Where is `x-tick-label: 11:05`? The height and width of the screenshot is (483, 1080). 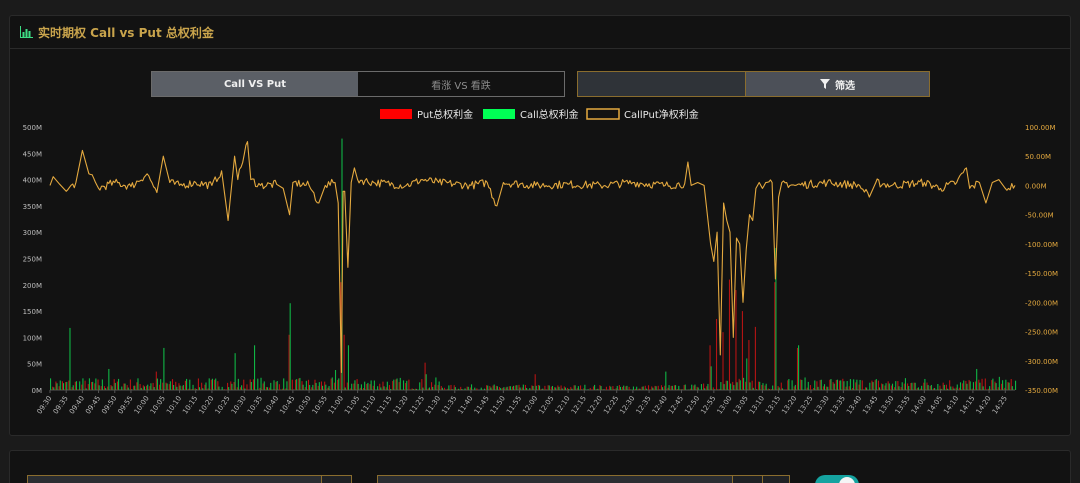 x-tick-label: 11:05 is located at coordinates (352, 405).